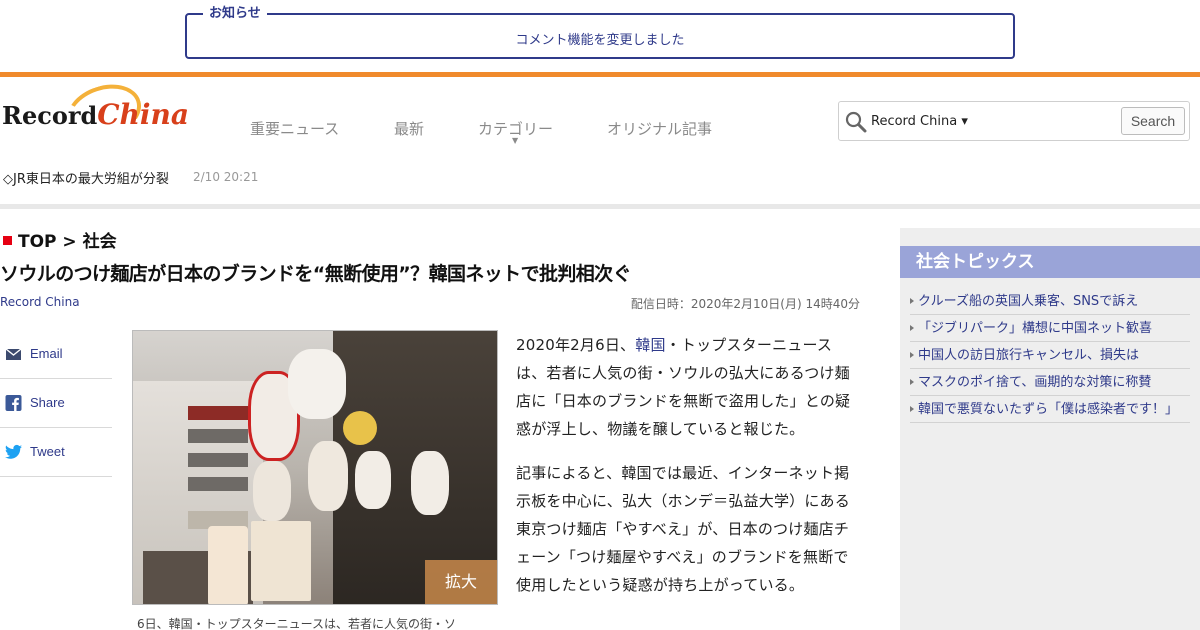  What do you see at coordinates (13, 403) in the screenshot?
I see `facebook-icon` at bounding box center [13, 403].